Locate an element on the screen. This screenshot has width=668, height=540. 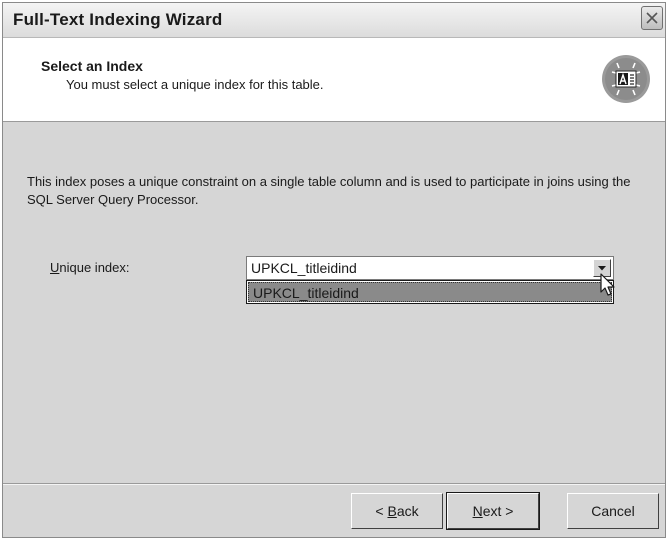
chevron-down-icon is located at coordinates (602, 268).